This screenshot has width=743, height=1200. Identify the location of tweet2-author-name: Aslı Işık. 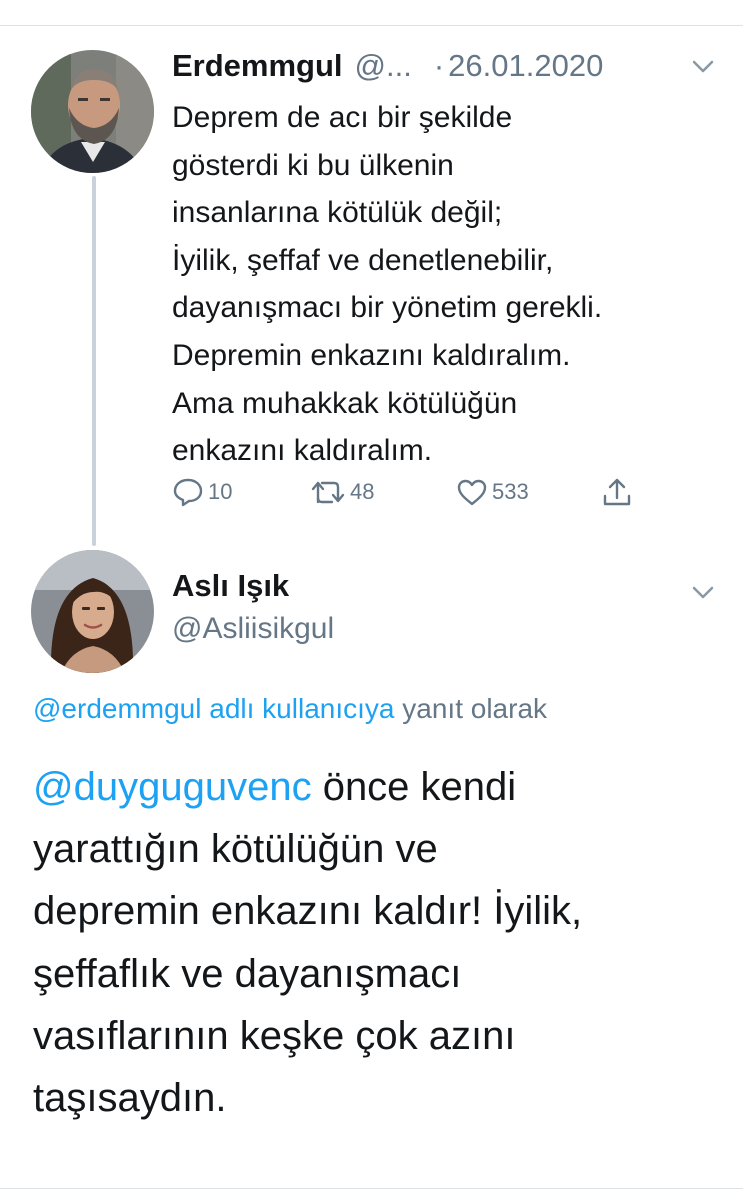
(230, 586).